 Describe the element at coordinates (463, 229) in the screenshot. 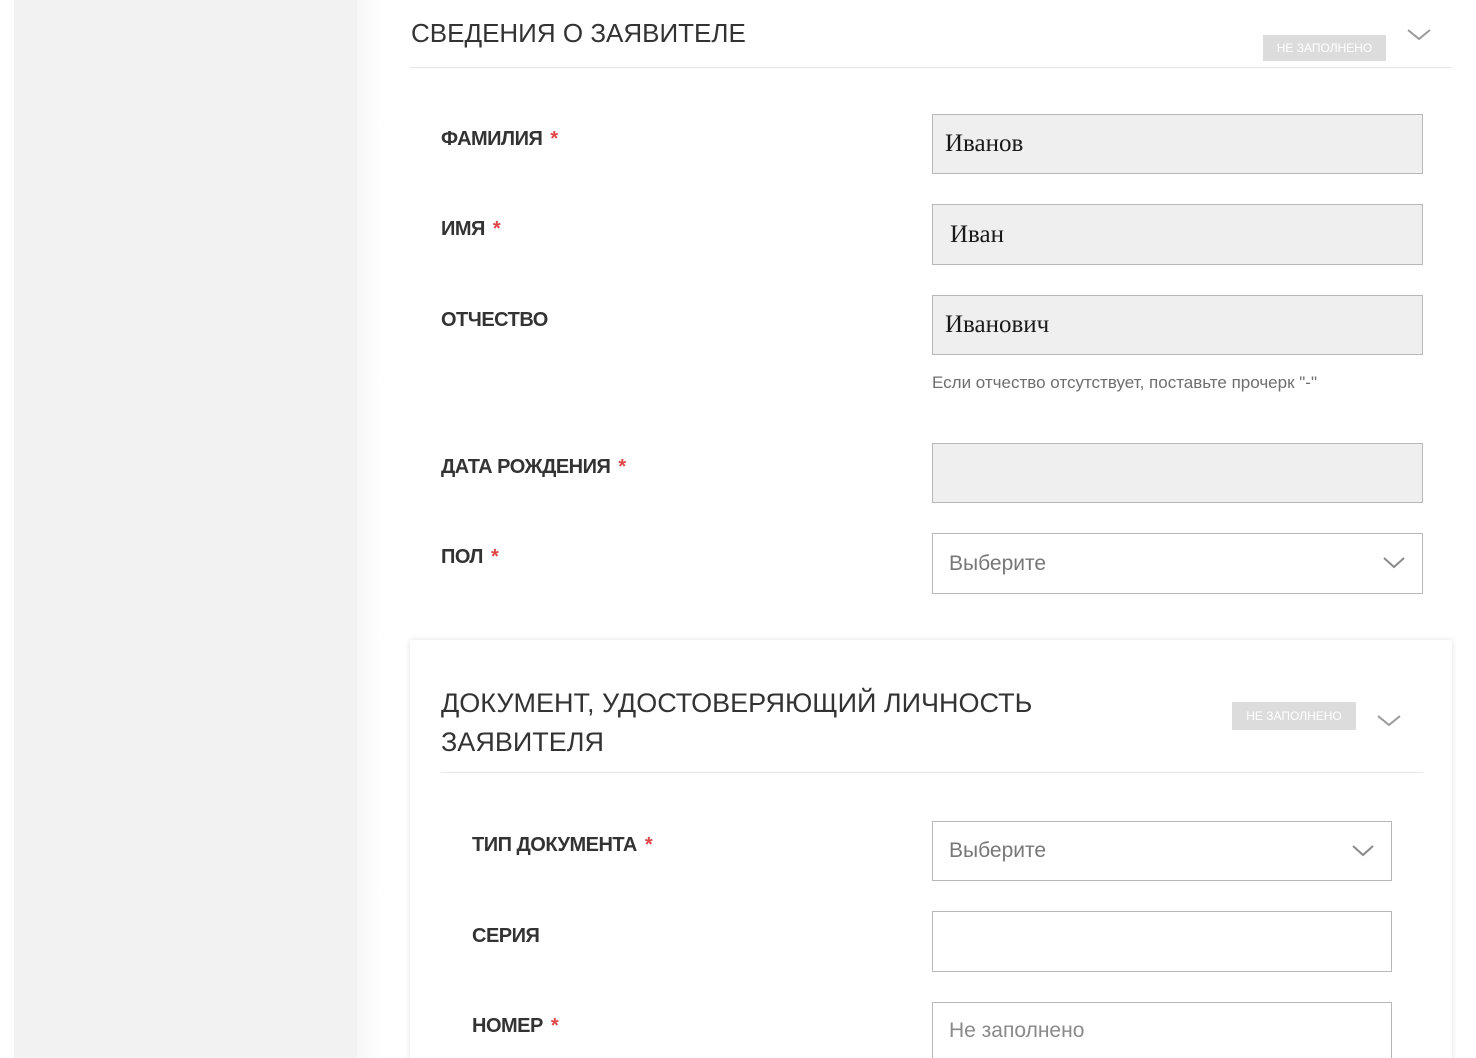

I see `name-label-text: ИМЯ` at that location.